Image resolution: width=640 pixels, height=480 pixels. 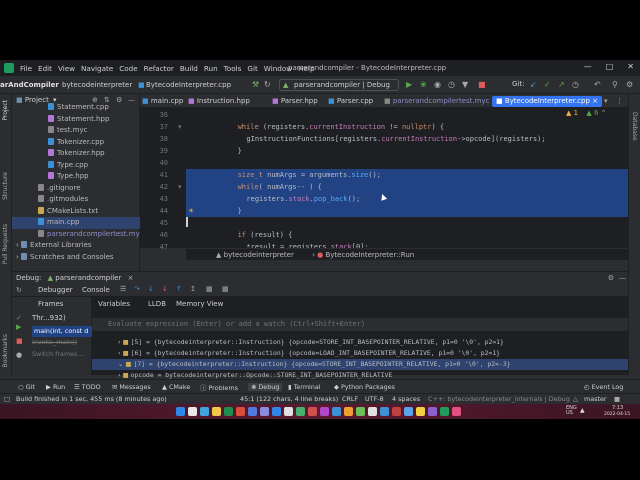 I want to click on force-step-into-icon: ↓, so click(x=165, y=289).